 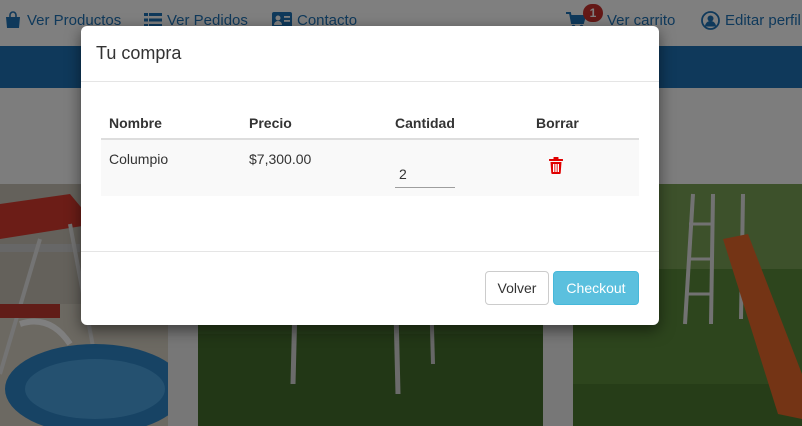 What do you see at coordinates (557, 123) in the screenshot?
I see `column-header-delete: Borrar` at bounding box center [557, 123].